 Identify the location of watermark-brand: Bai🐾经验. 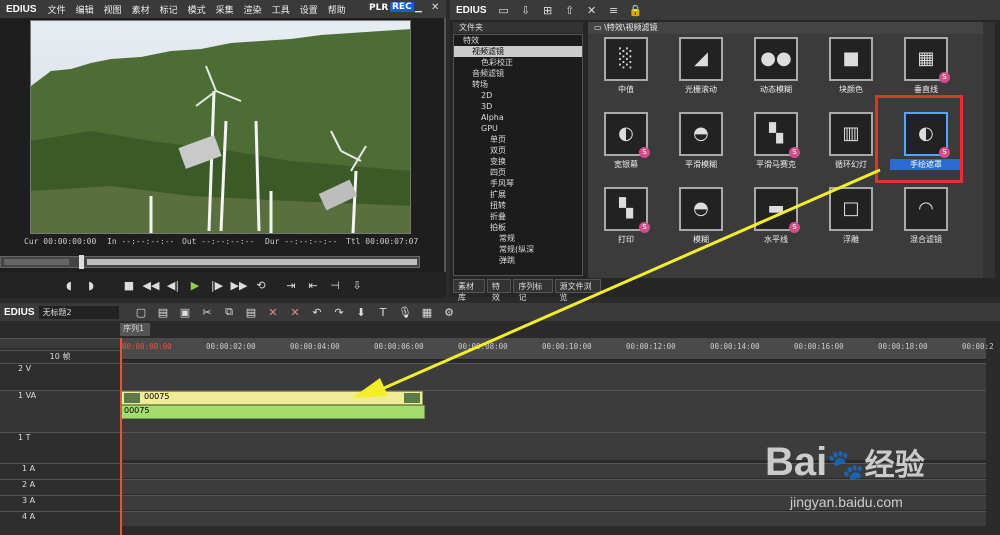
(845, 462).